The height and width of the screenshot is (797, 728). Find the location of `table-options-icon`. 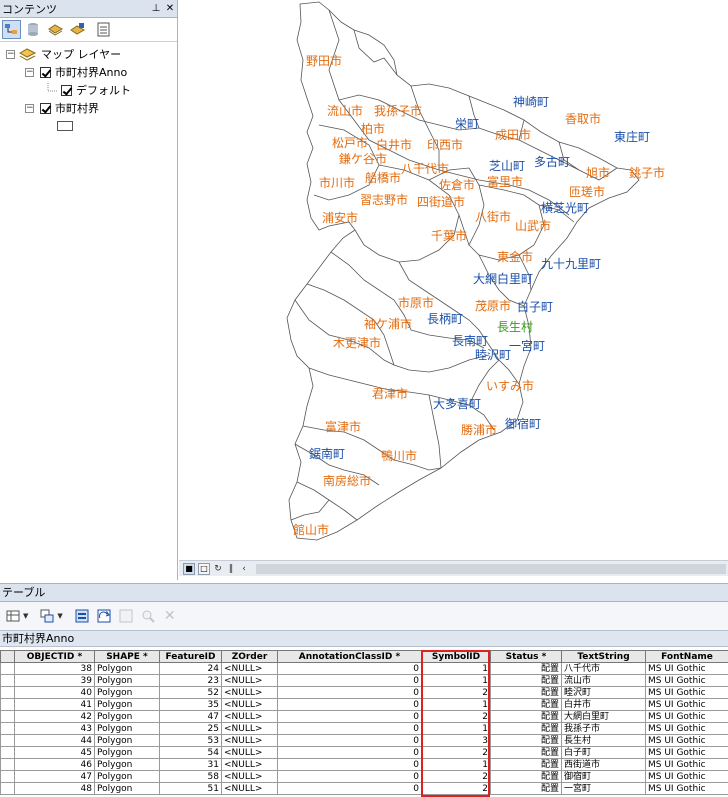

table-options-icon is located at coordinates (13, 616).